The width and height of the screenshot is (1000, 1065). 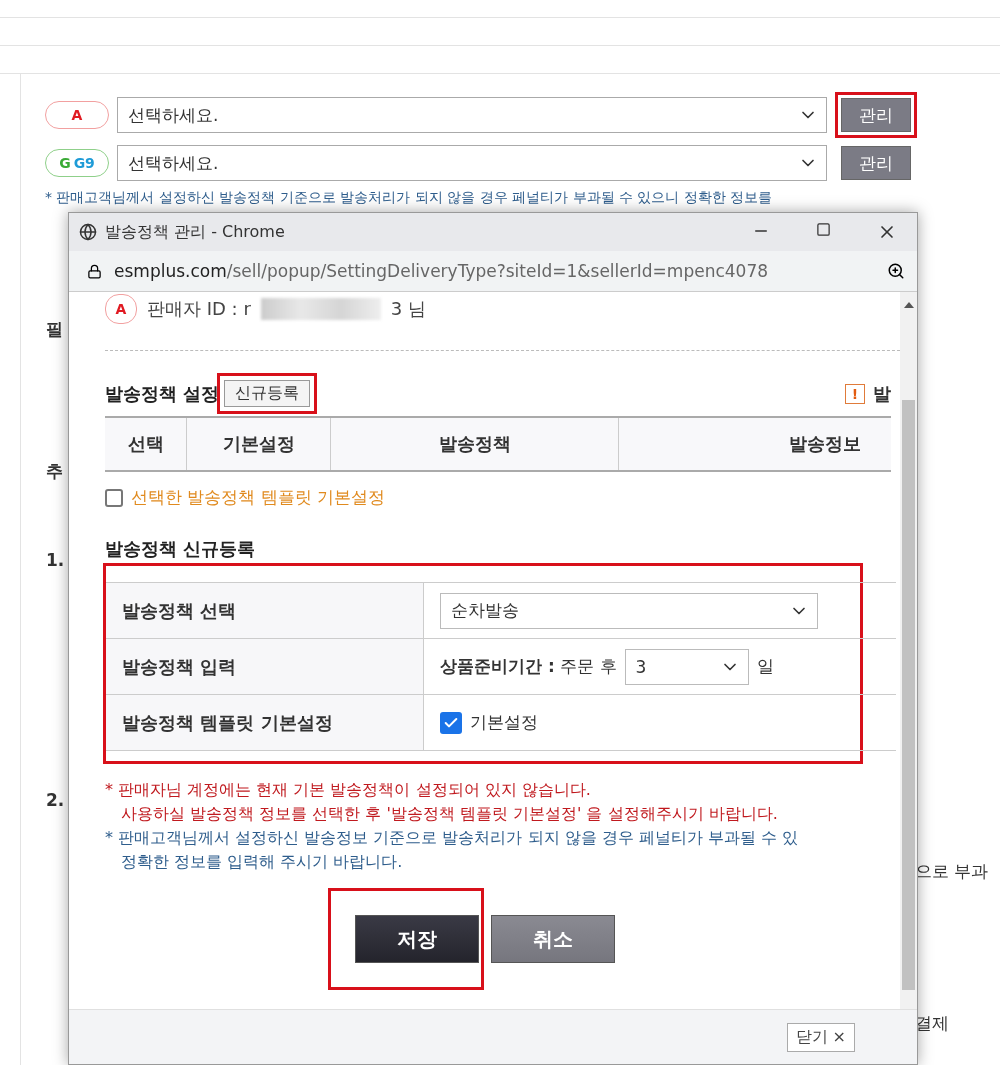 I want to click on unit-text: 일, so click(x=765, y=666).